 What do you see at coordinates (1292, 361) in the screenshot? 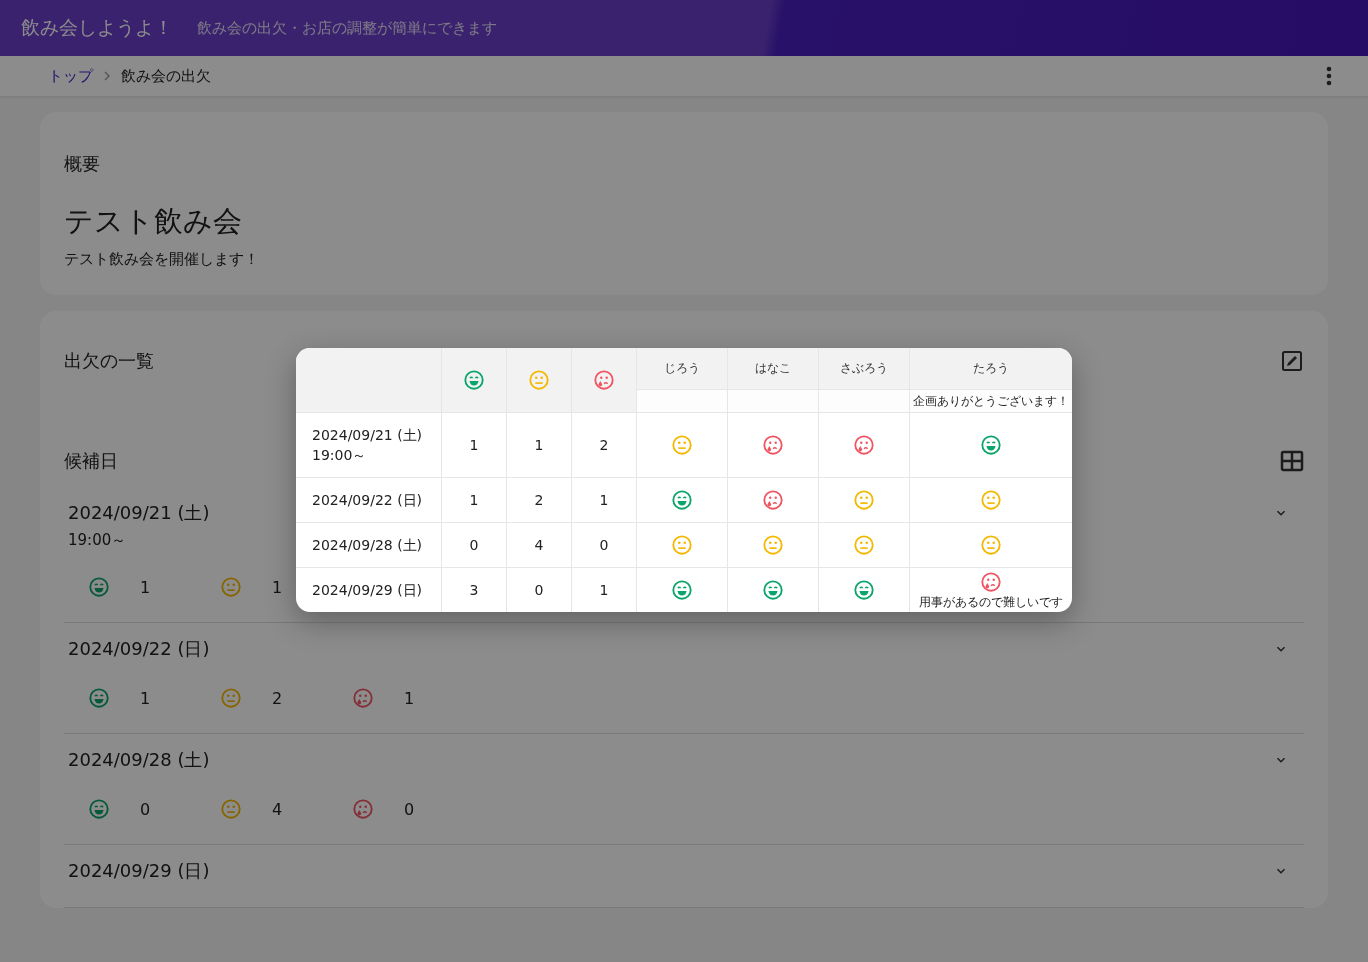
I see `edit-icon` at bounding box center [1292, 361].